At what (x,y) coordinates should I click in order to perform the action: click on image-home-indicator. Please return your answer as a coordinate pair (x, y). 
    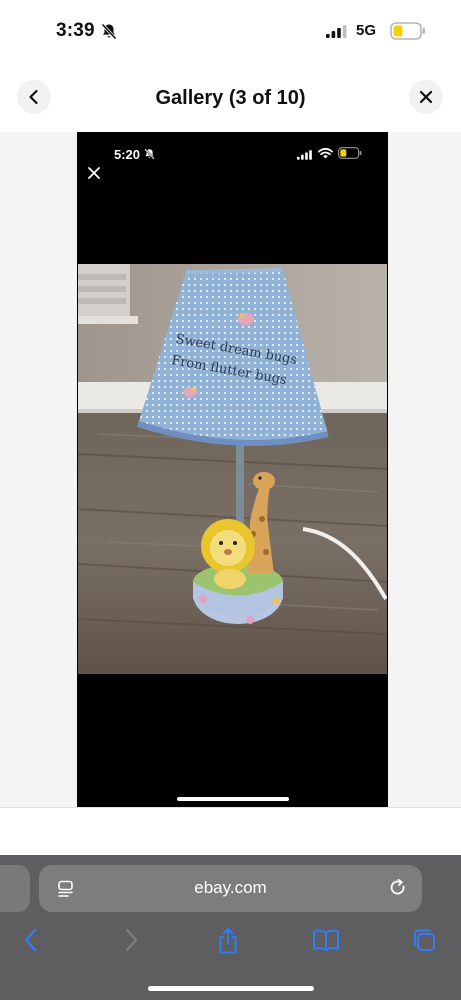
    Looking at the image, I should click on (233, 799).